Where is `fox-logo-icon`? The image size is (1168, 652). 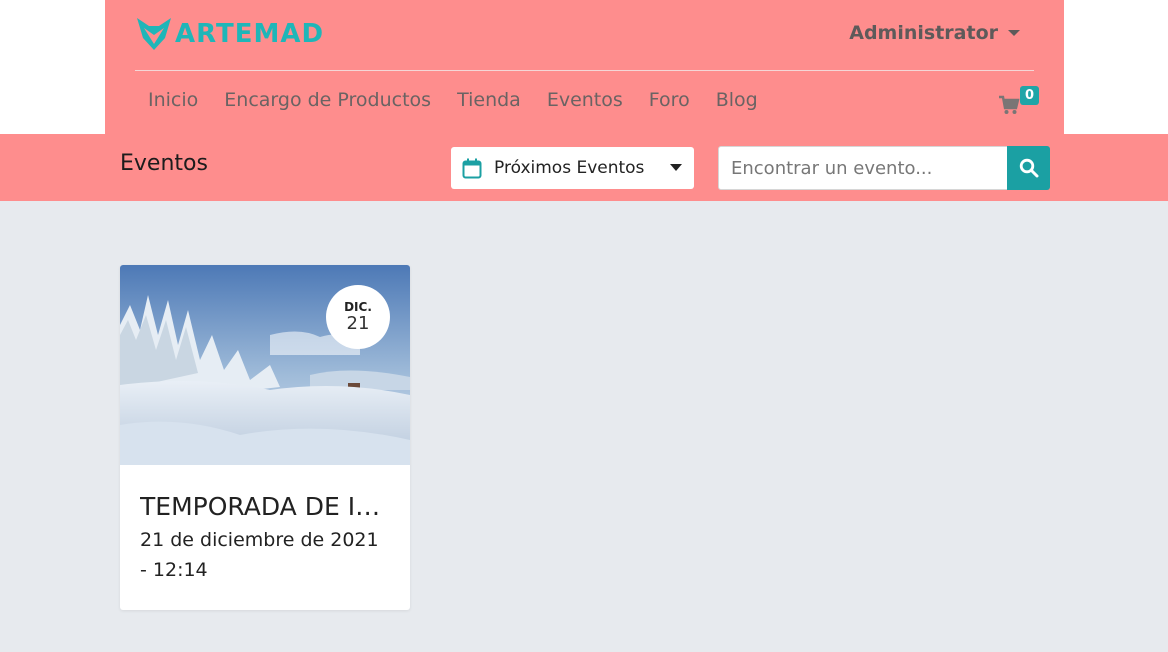 fox-logo-icon is located at coordinates (154, 34).